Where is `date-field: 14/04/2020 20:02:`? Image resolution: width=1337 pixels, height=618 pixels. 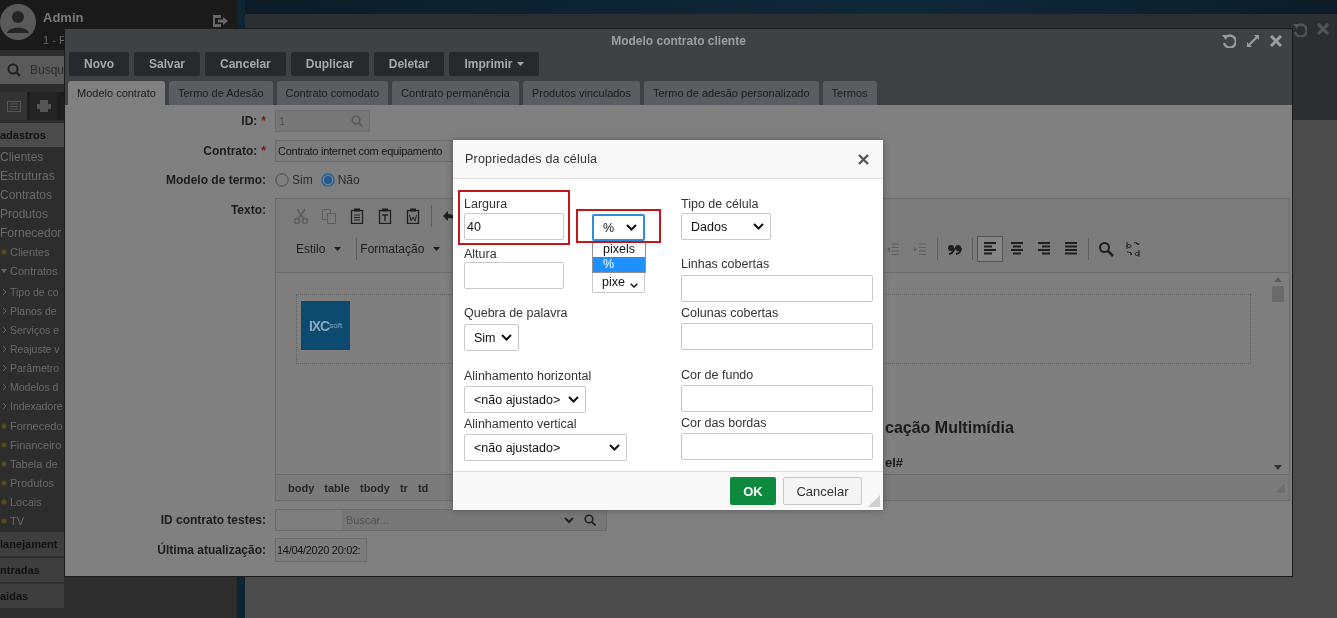 date-field: 14/04/2020 20:02: is located at coordinates (321, 550).